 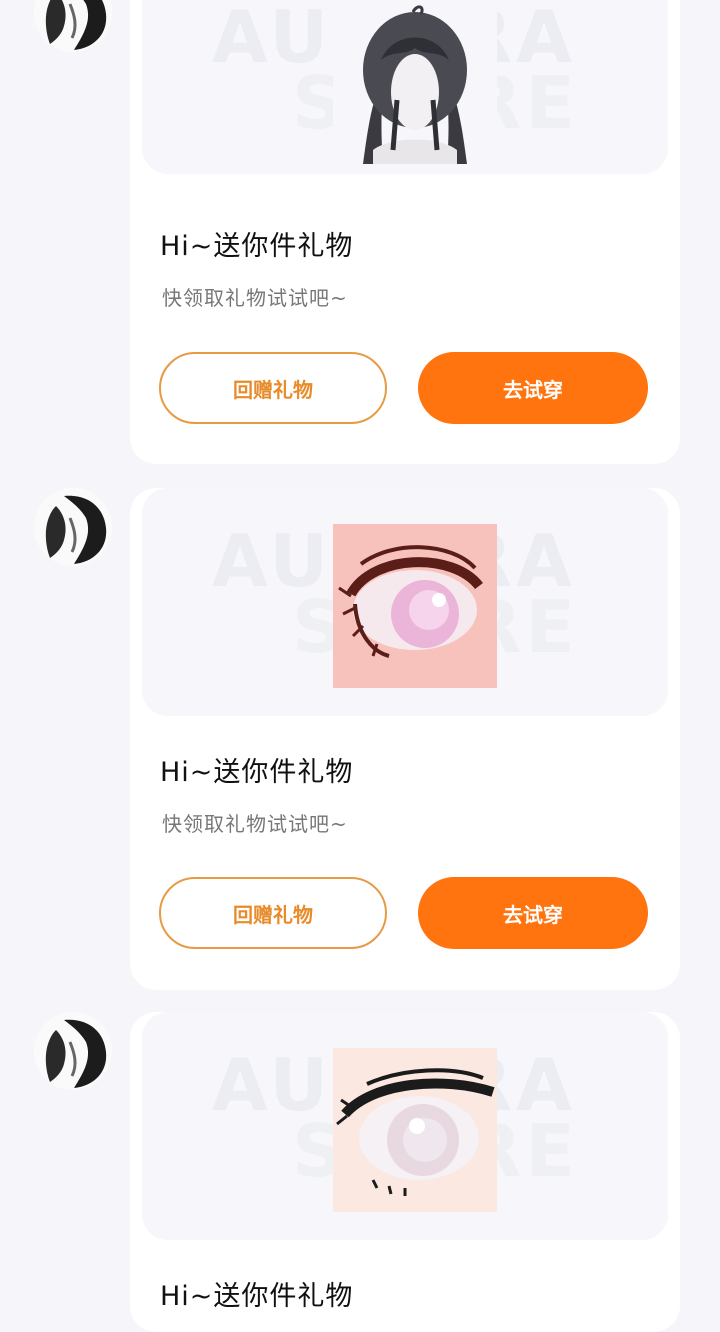 What do you see at coordinates (415, 82) in the screenshot?
I see `hair-icon` at bounding box center [415, 82].